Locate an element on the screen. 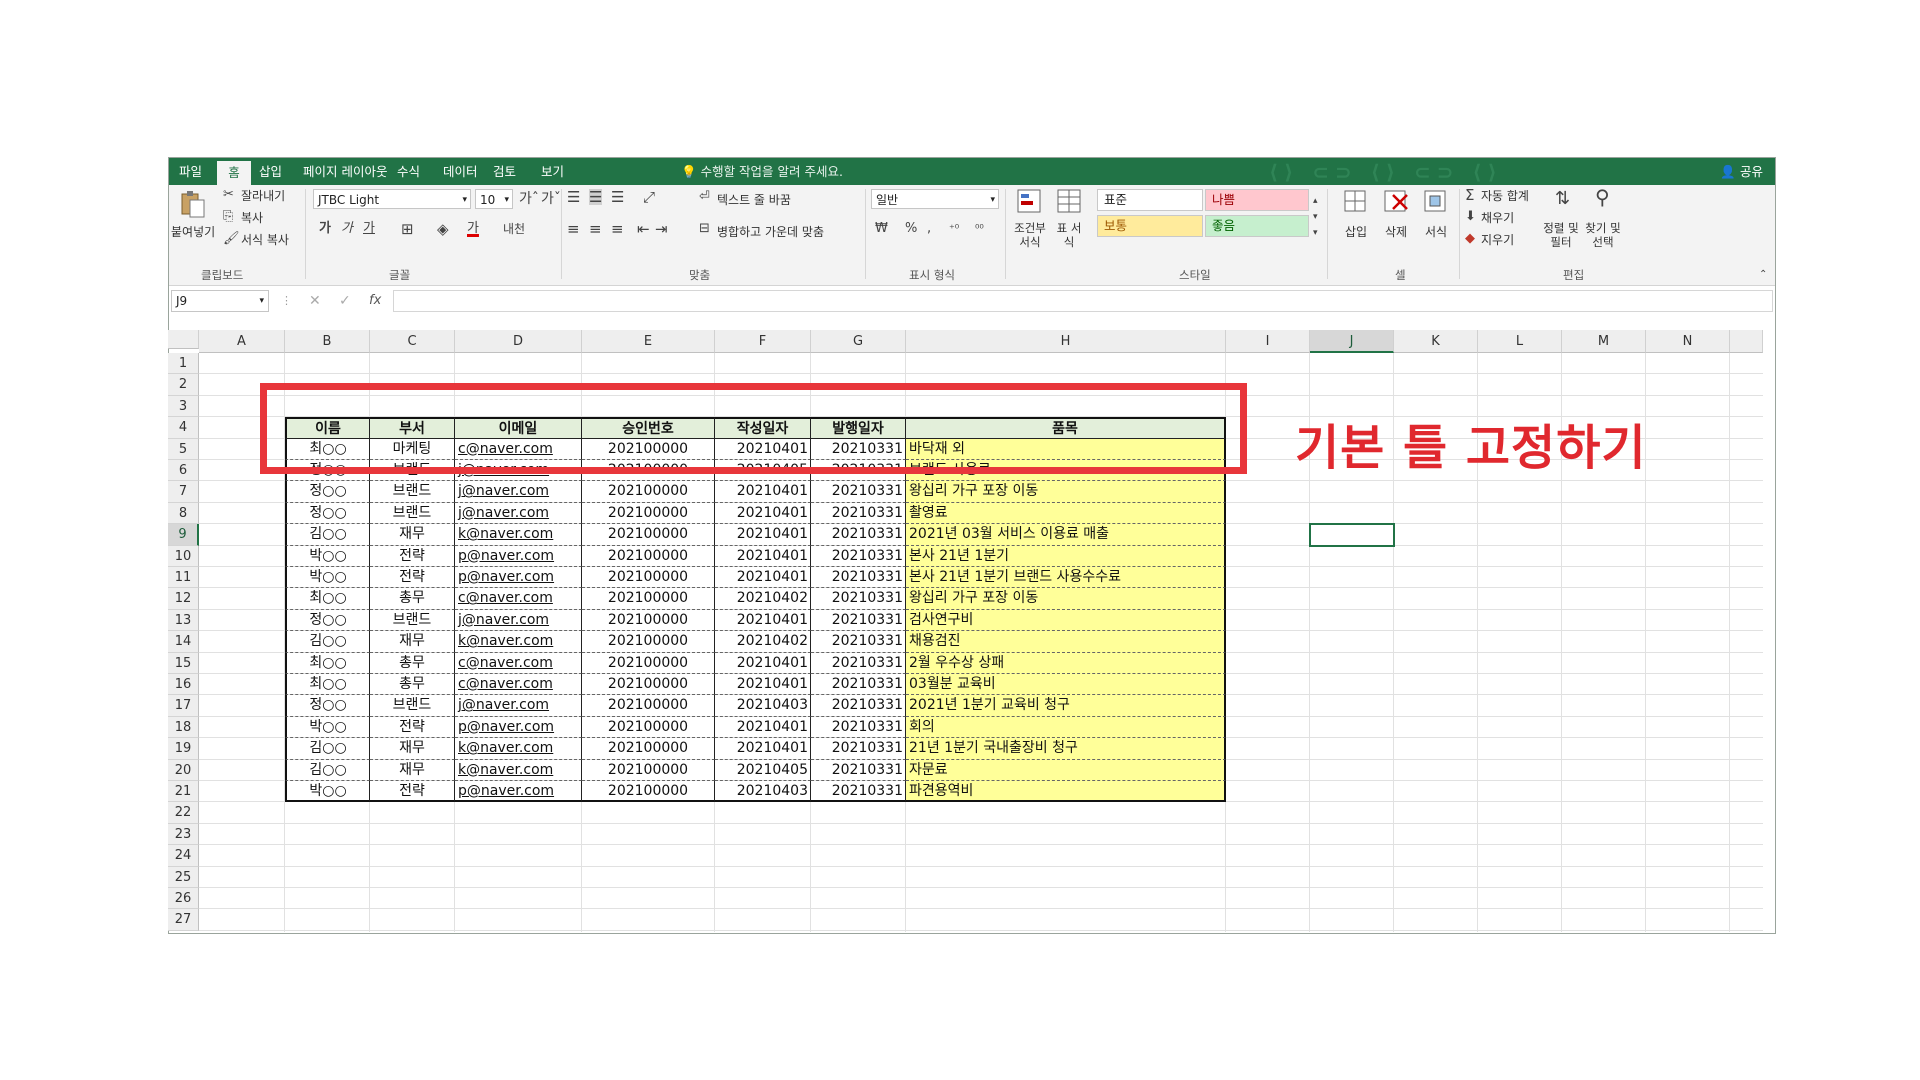  table-cell: 파견용역비 is located at coordinates (1066, 792).